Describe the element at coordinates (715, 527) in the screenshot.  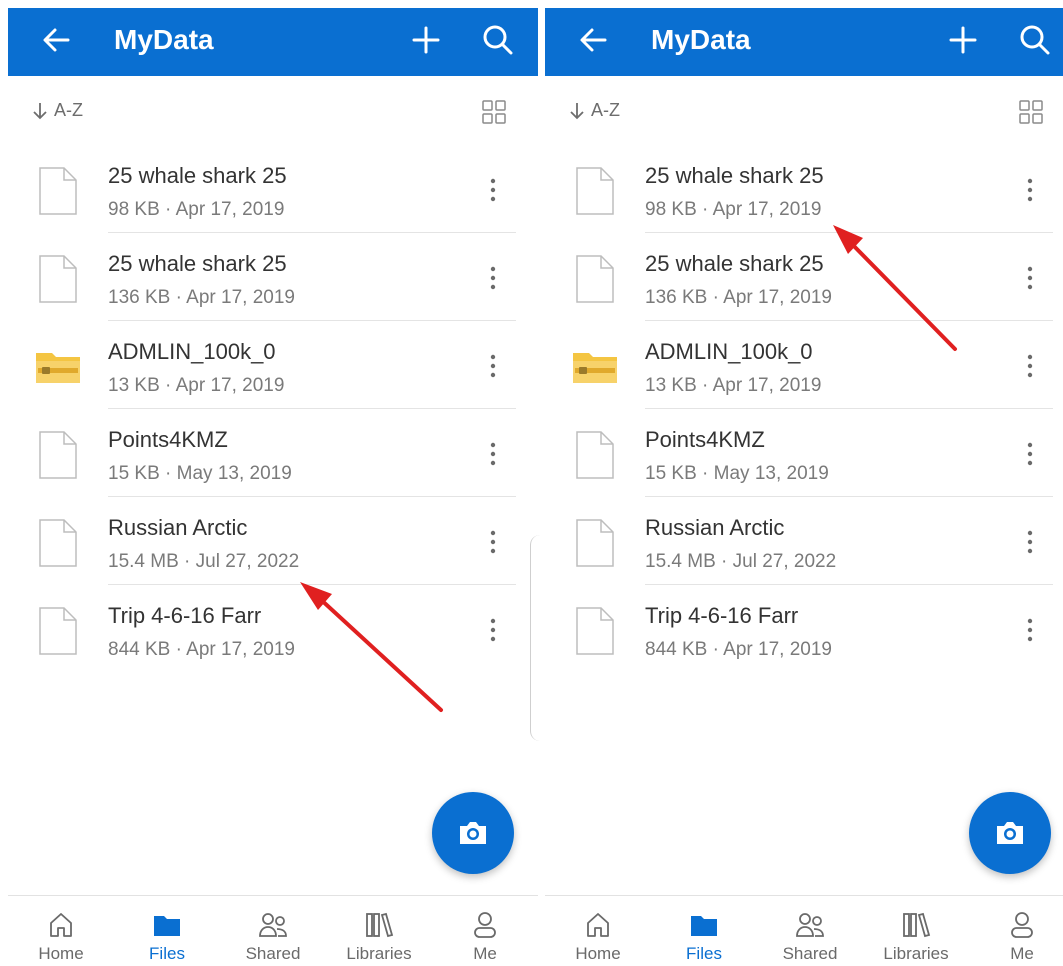
I see `file-name: Russian Arctic` at that location.